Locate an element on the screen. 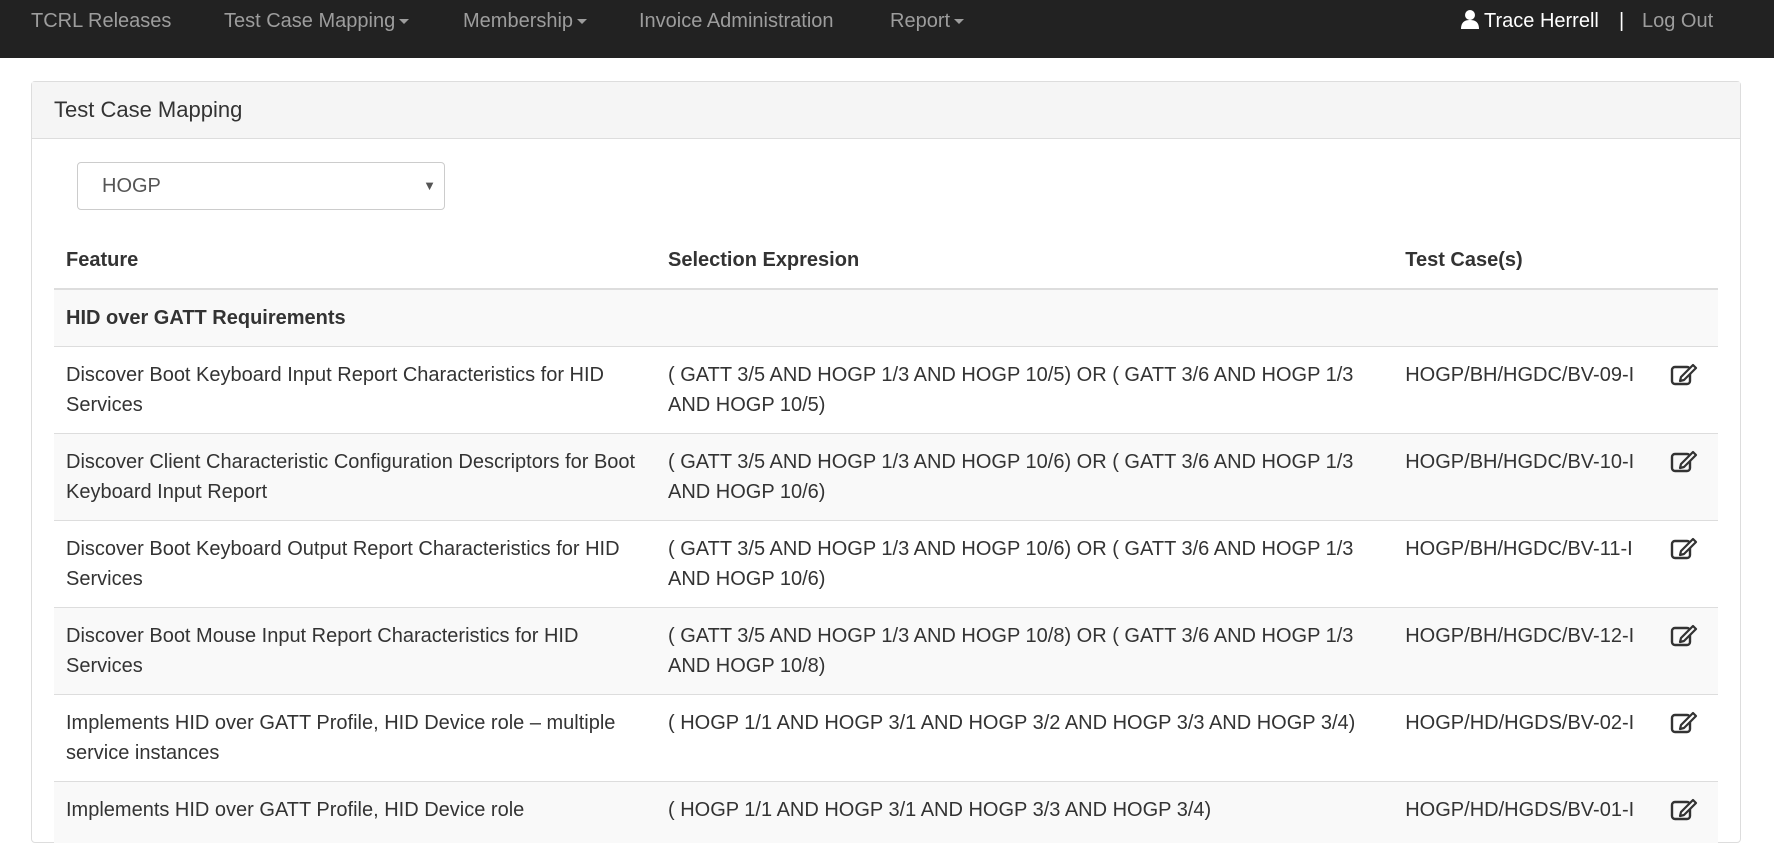 This screenshot has height=843, width=1774. header-test-cases: Test Case(s) is located at coordinates (1521, 260).